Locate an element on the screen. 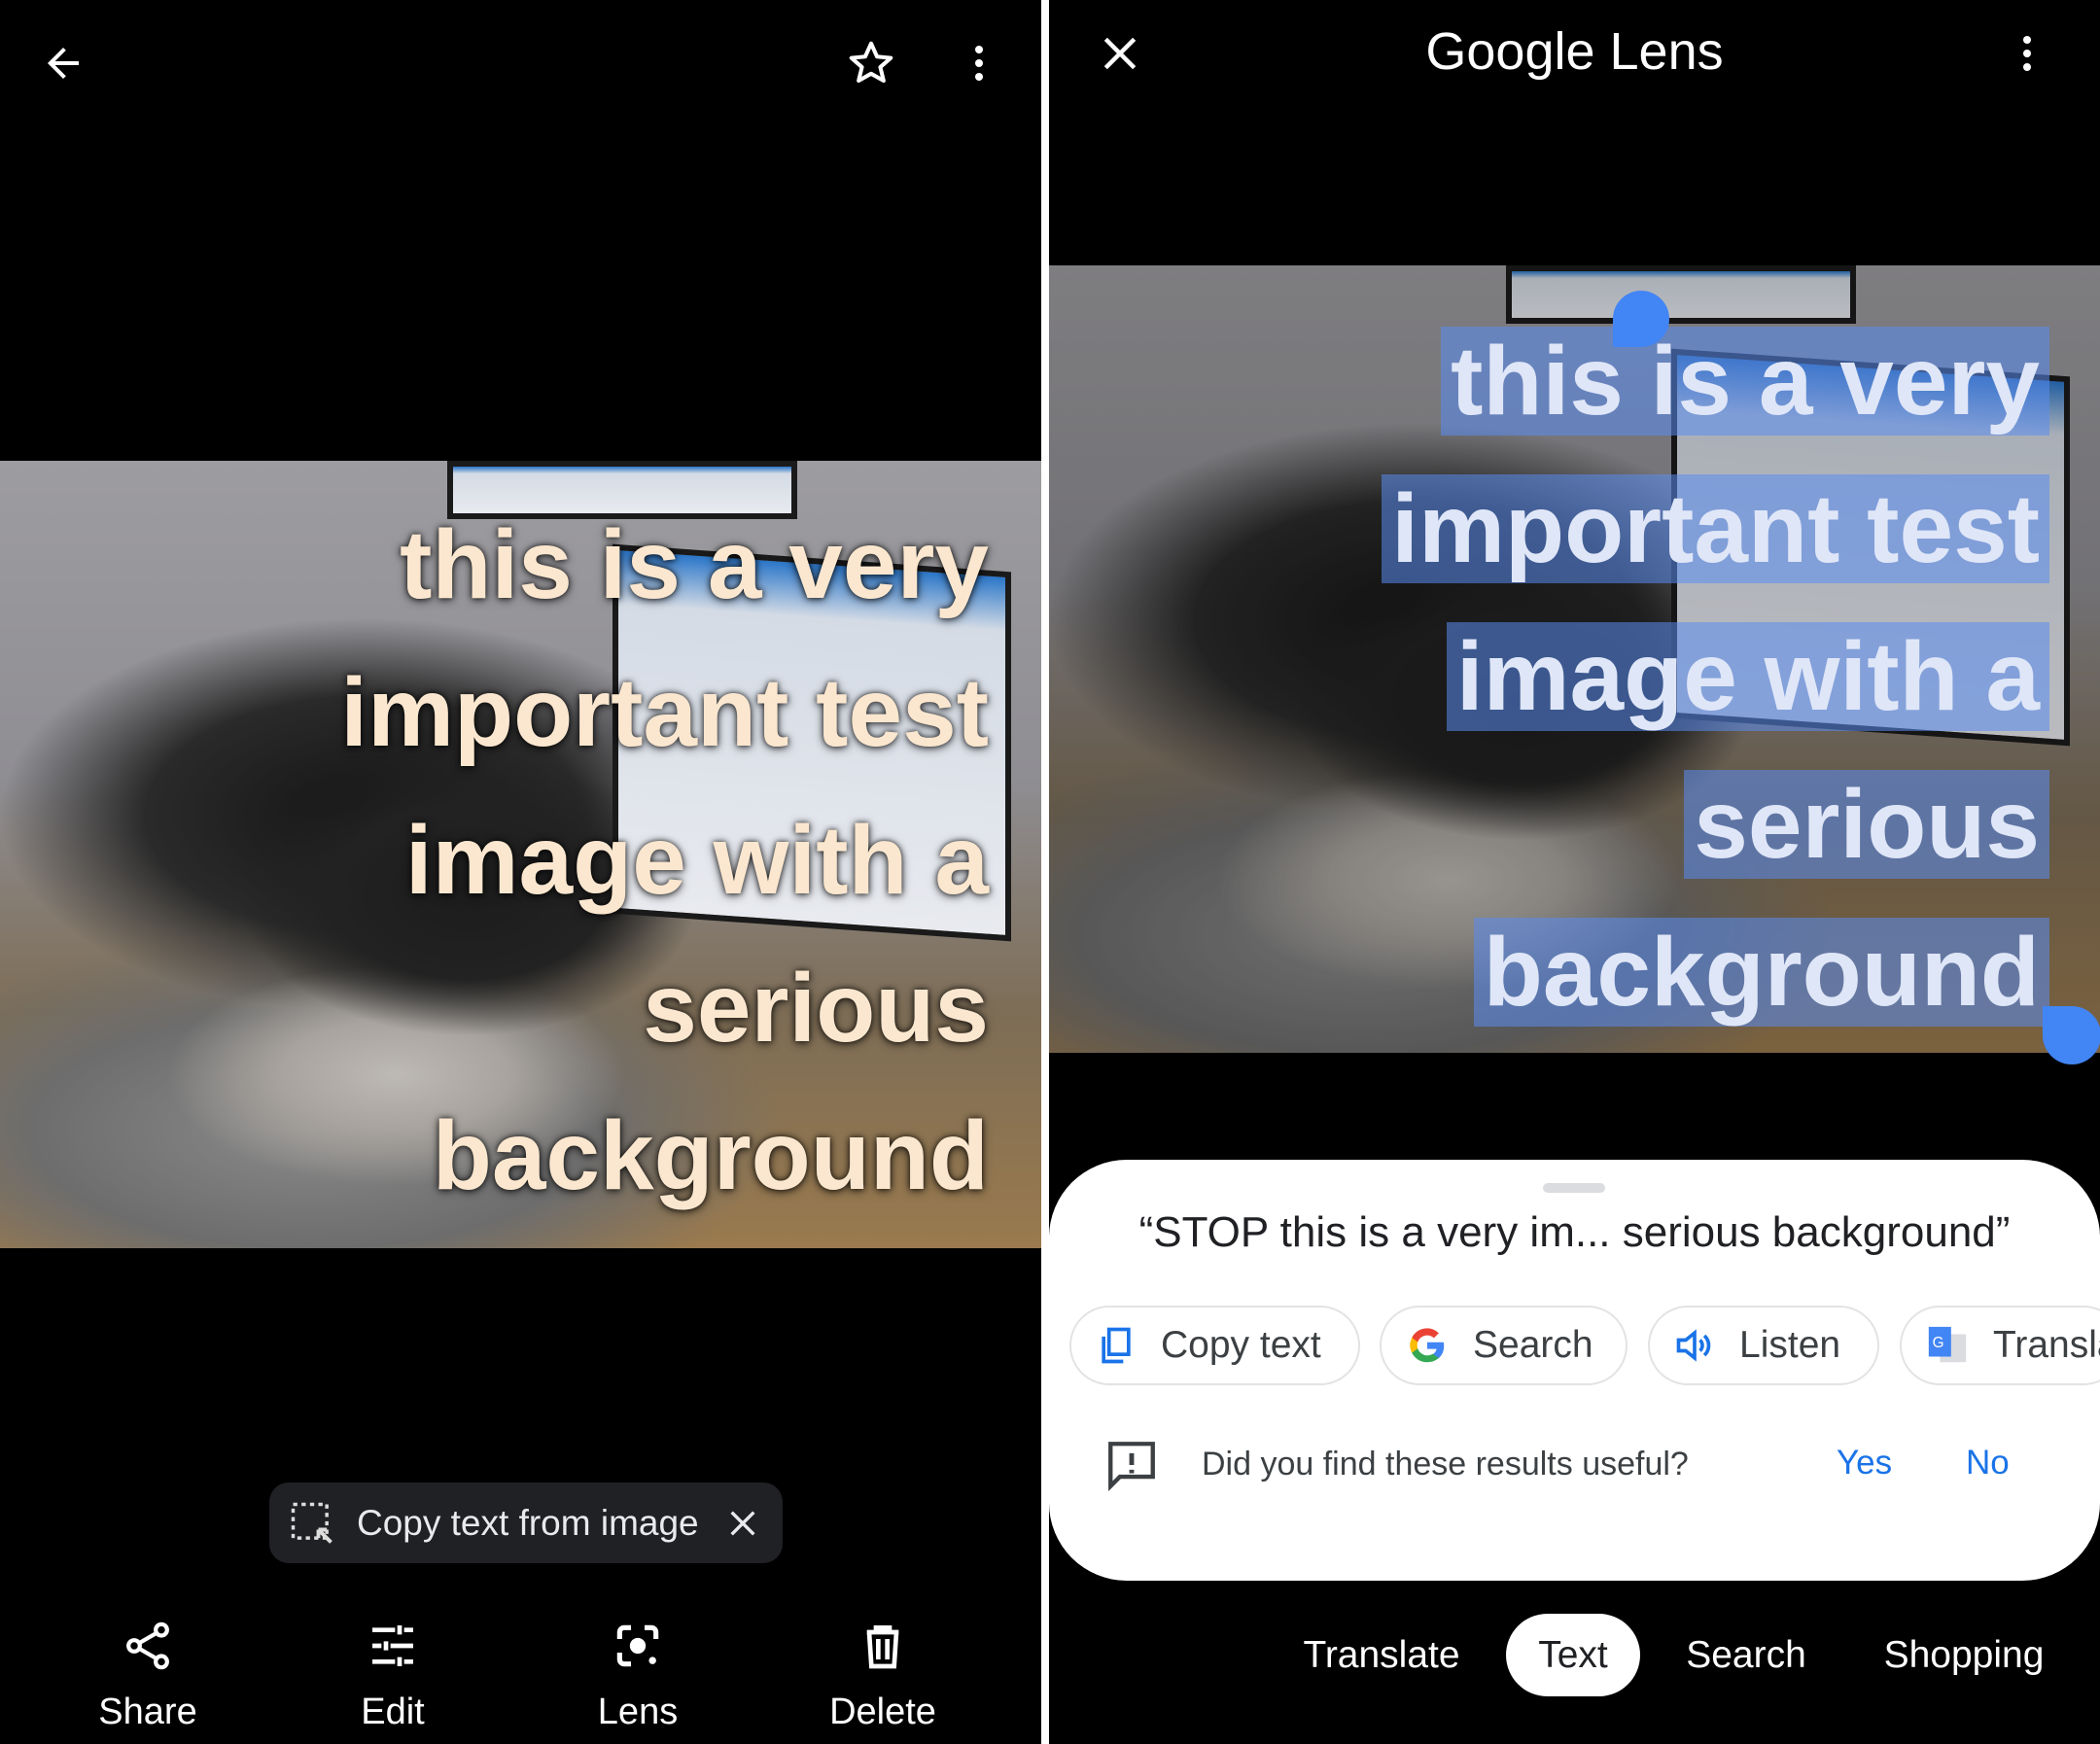  listen-button: Listen is located at coordinates (1763, 1345).